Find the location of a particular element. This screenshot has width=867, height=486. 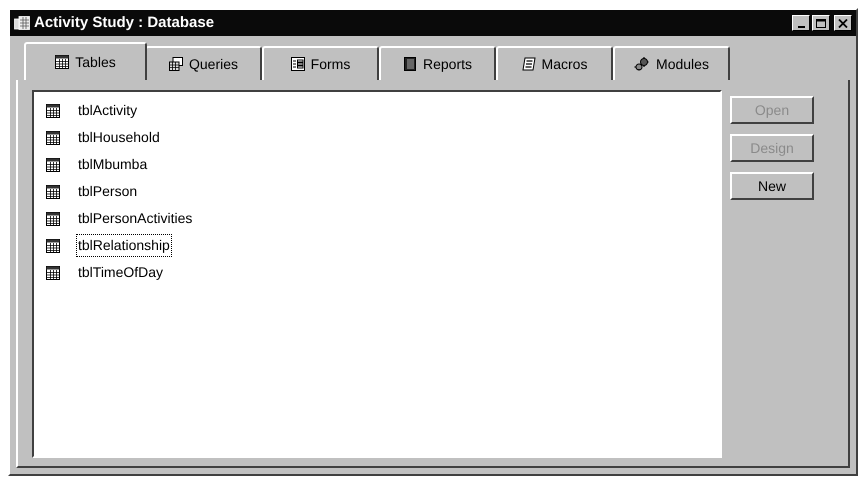

table-item: tblHousehold is located at coordinates (119, 137).